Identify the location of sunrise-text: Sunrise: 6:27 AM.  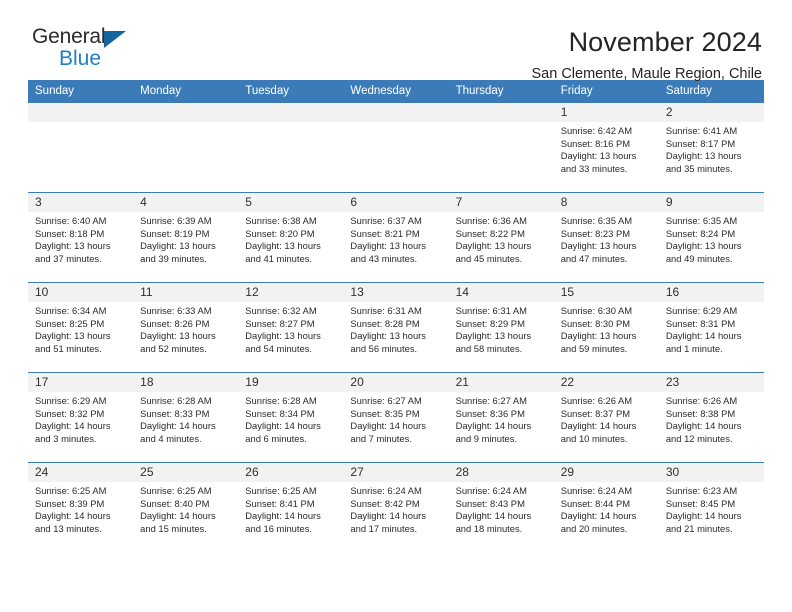
(491, 400).